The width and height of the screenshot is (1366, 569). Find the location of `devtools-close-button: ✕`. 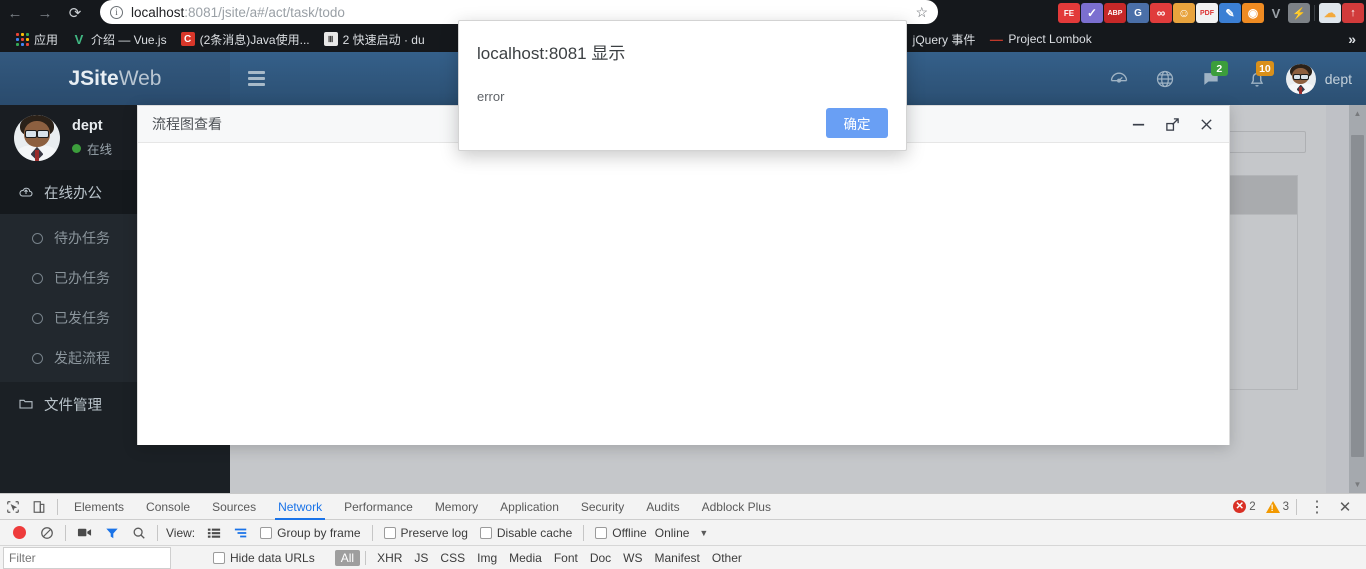

devtools-close-button: ✕ is located at coordinates (1345, 507).